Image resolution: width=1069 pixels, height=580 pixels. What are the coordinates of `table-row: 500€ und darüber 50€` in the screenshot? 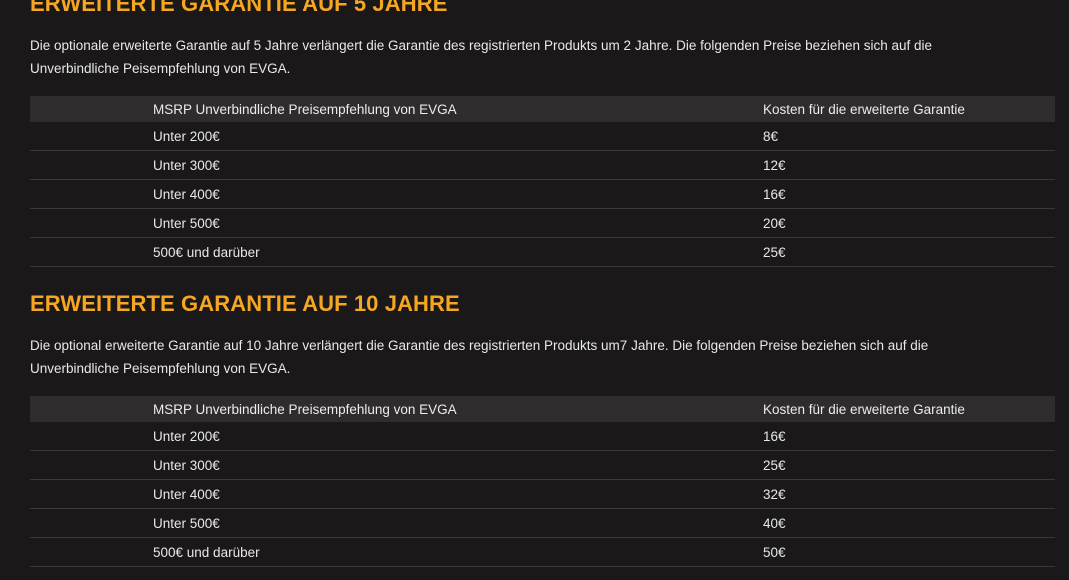 It's located at (542, 552).